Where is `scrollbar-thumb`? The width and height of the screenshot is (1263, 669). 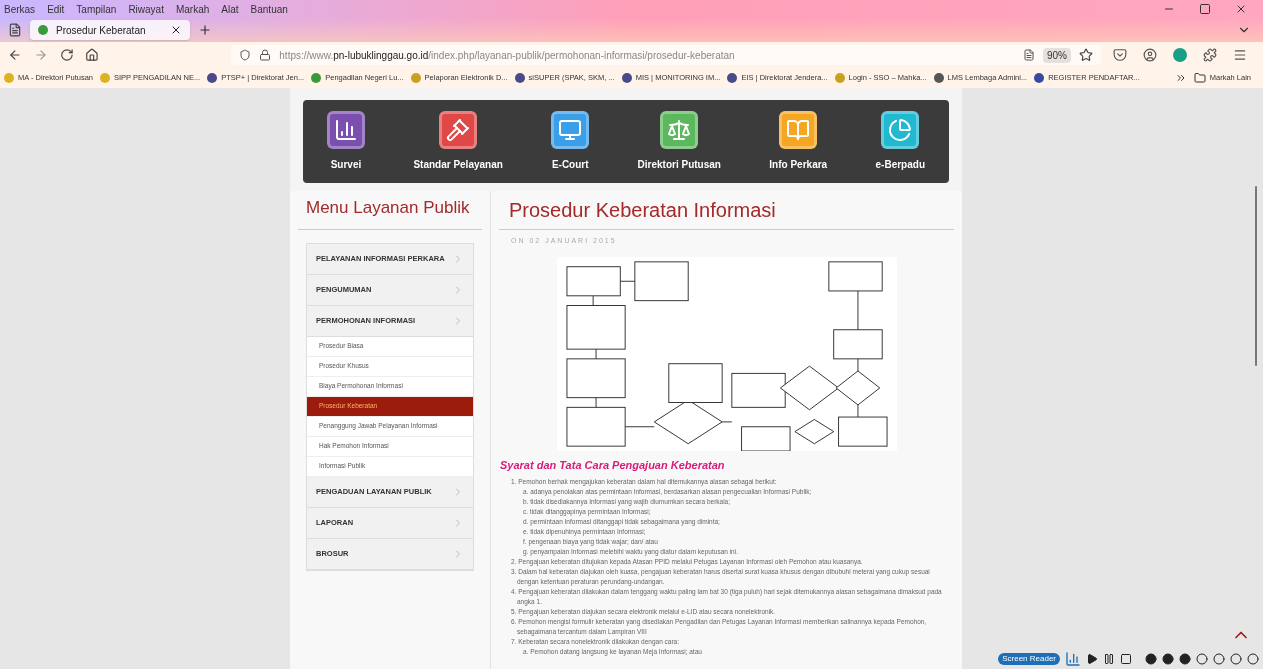 scrollbar-thumb is located at coordinates (1256, 276).